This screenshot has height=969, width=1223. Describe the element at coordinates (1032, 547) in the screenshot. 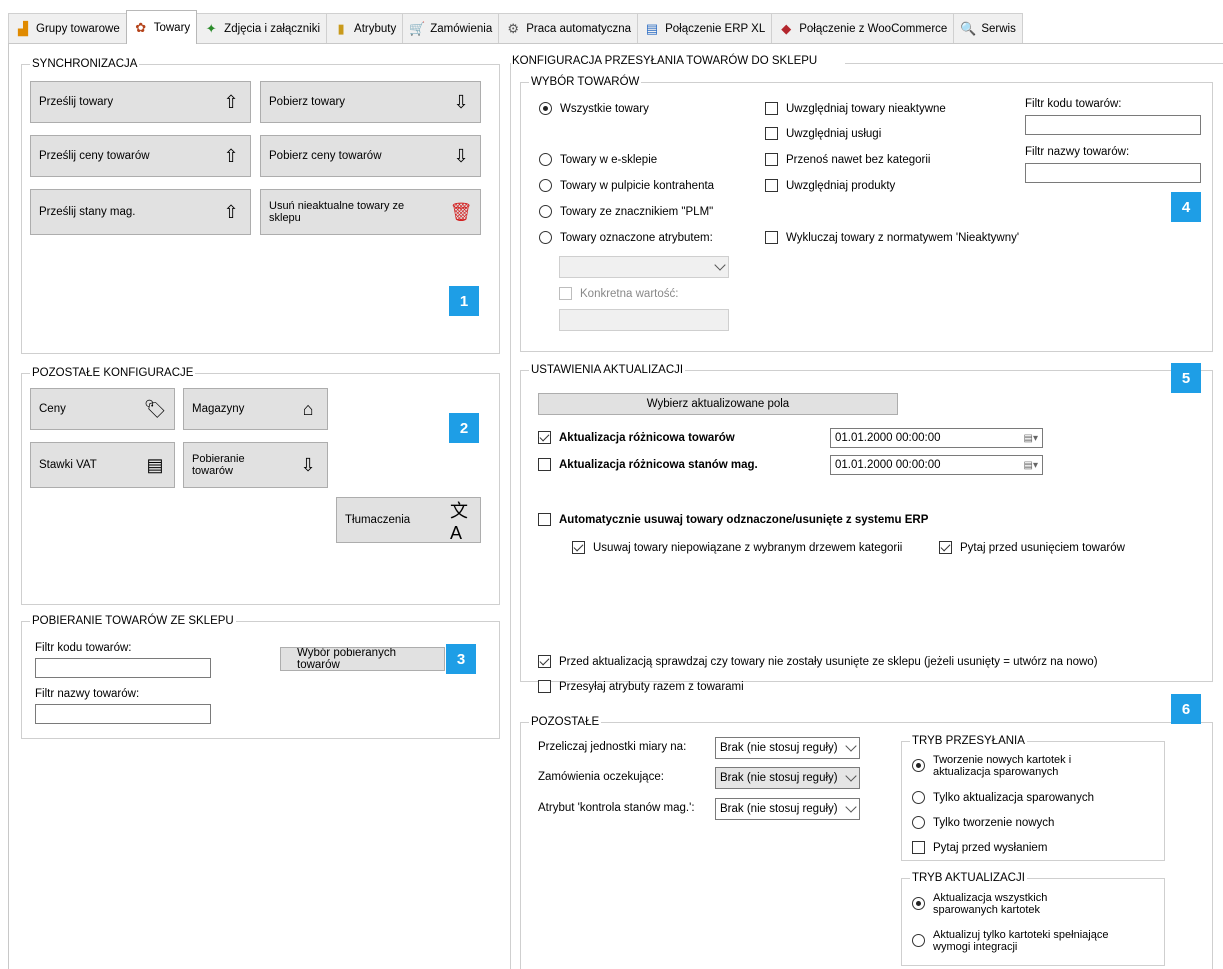

I see `ask-before-remove-checkbox: Pytaj przed usunięciem towarów` at that location.